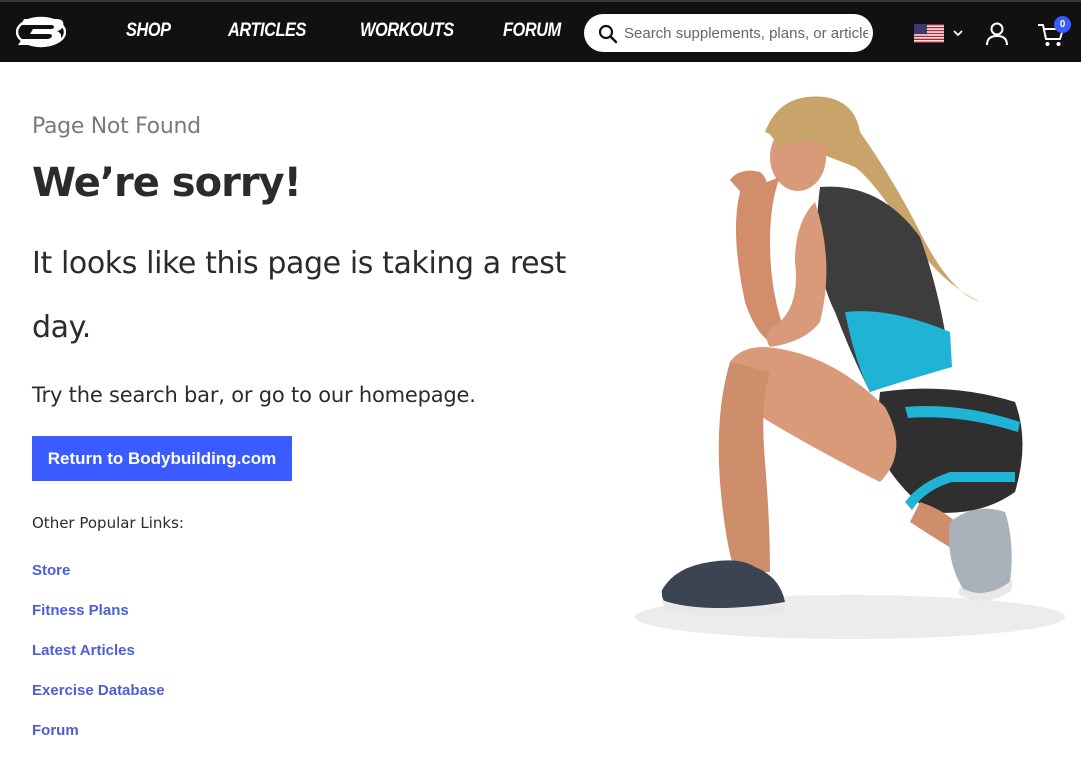 The width and height of the screenshot is (1081, 758). I want to click on link-fitness-plans: Fitness Plans, so click(80, 610).